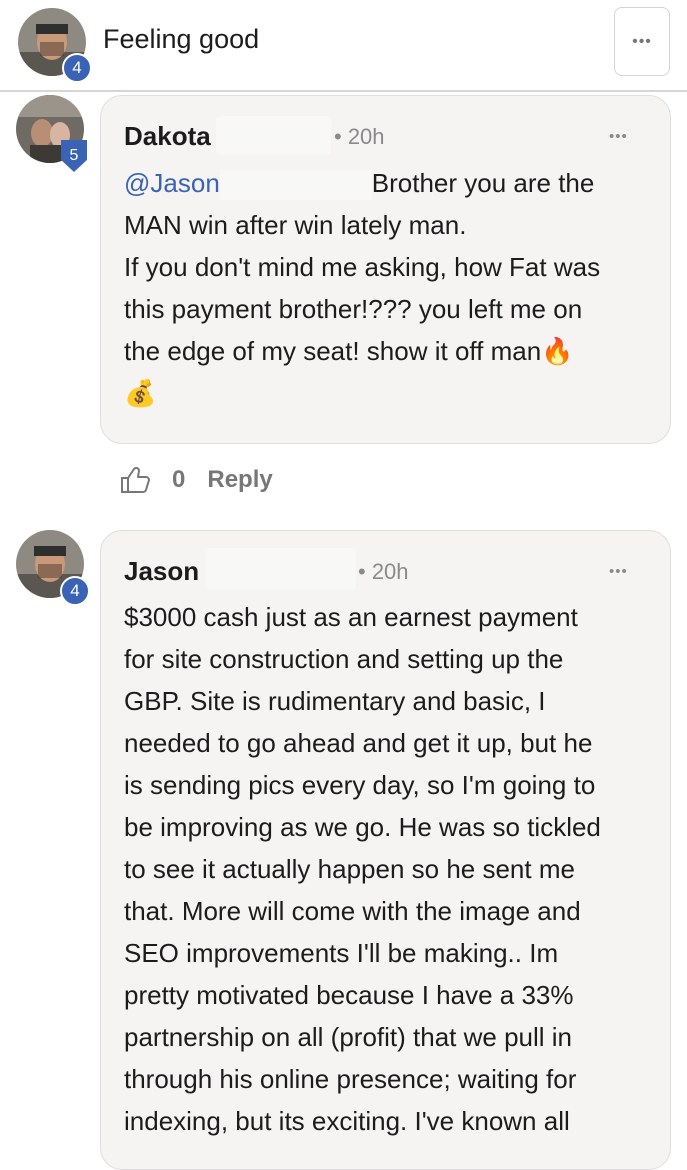 The height and width of the screenshot is (1170, 687). What do you see at coordinates (333, 351) in the screenshot?
I see `comment-line-text: the edge of my seat! show it off man` at bounding box center [333, 351].